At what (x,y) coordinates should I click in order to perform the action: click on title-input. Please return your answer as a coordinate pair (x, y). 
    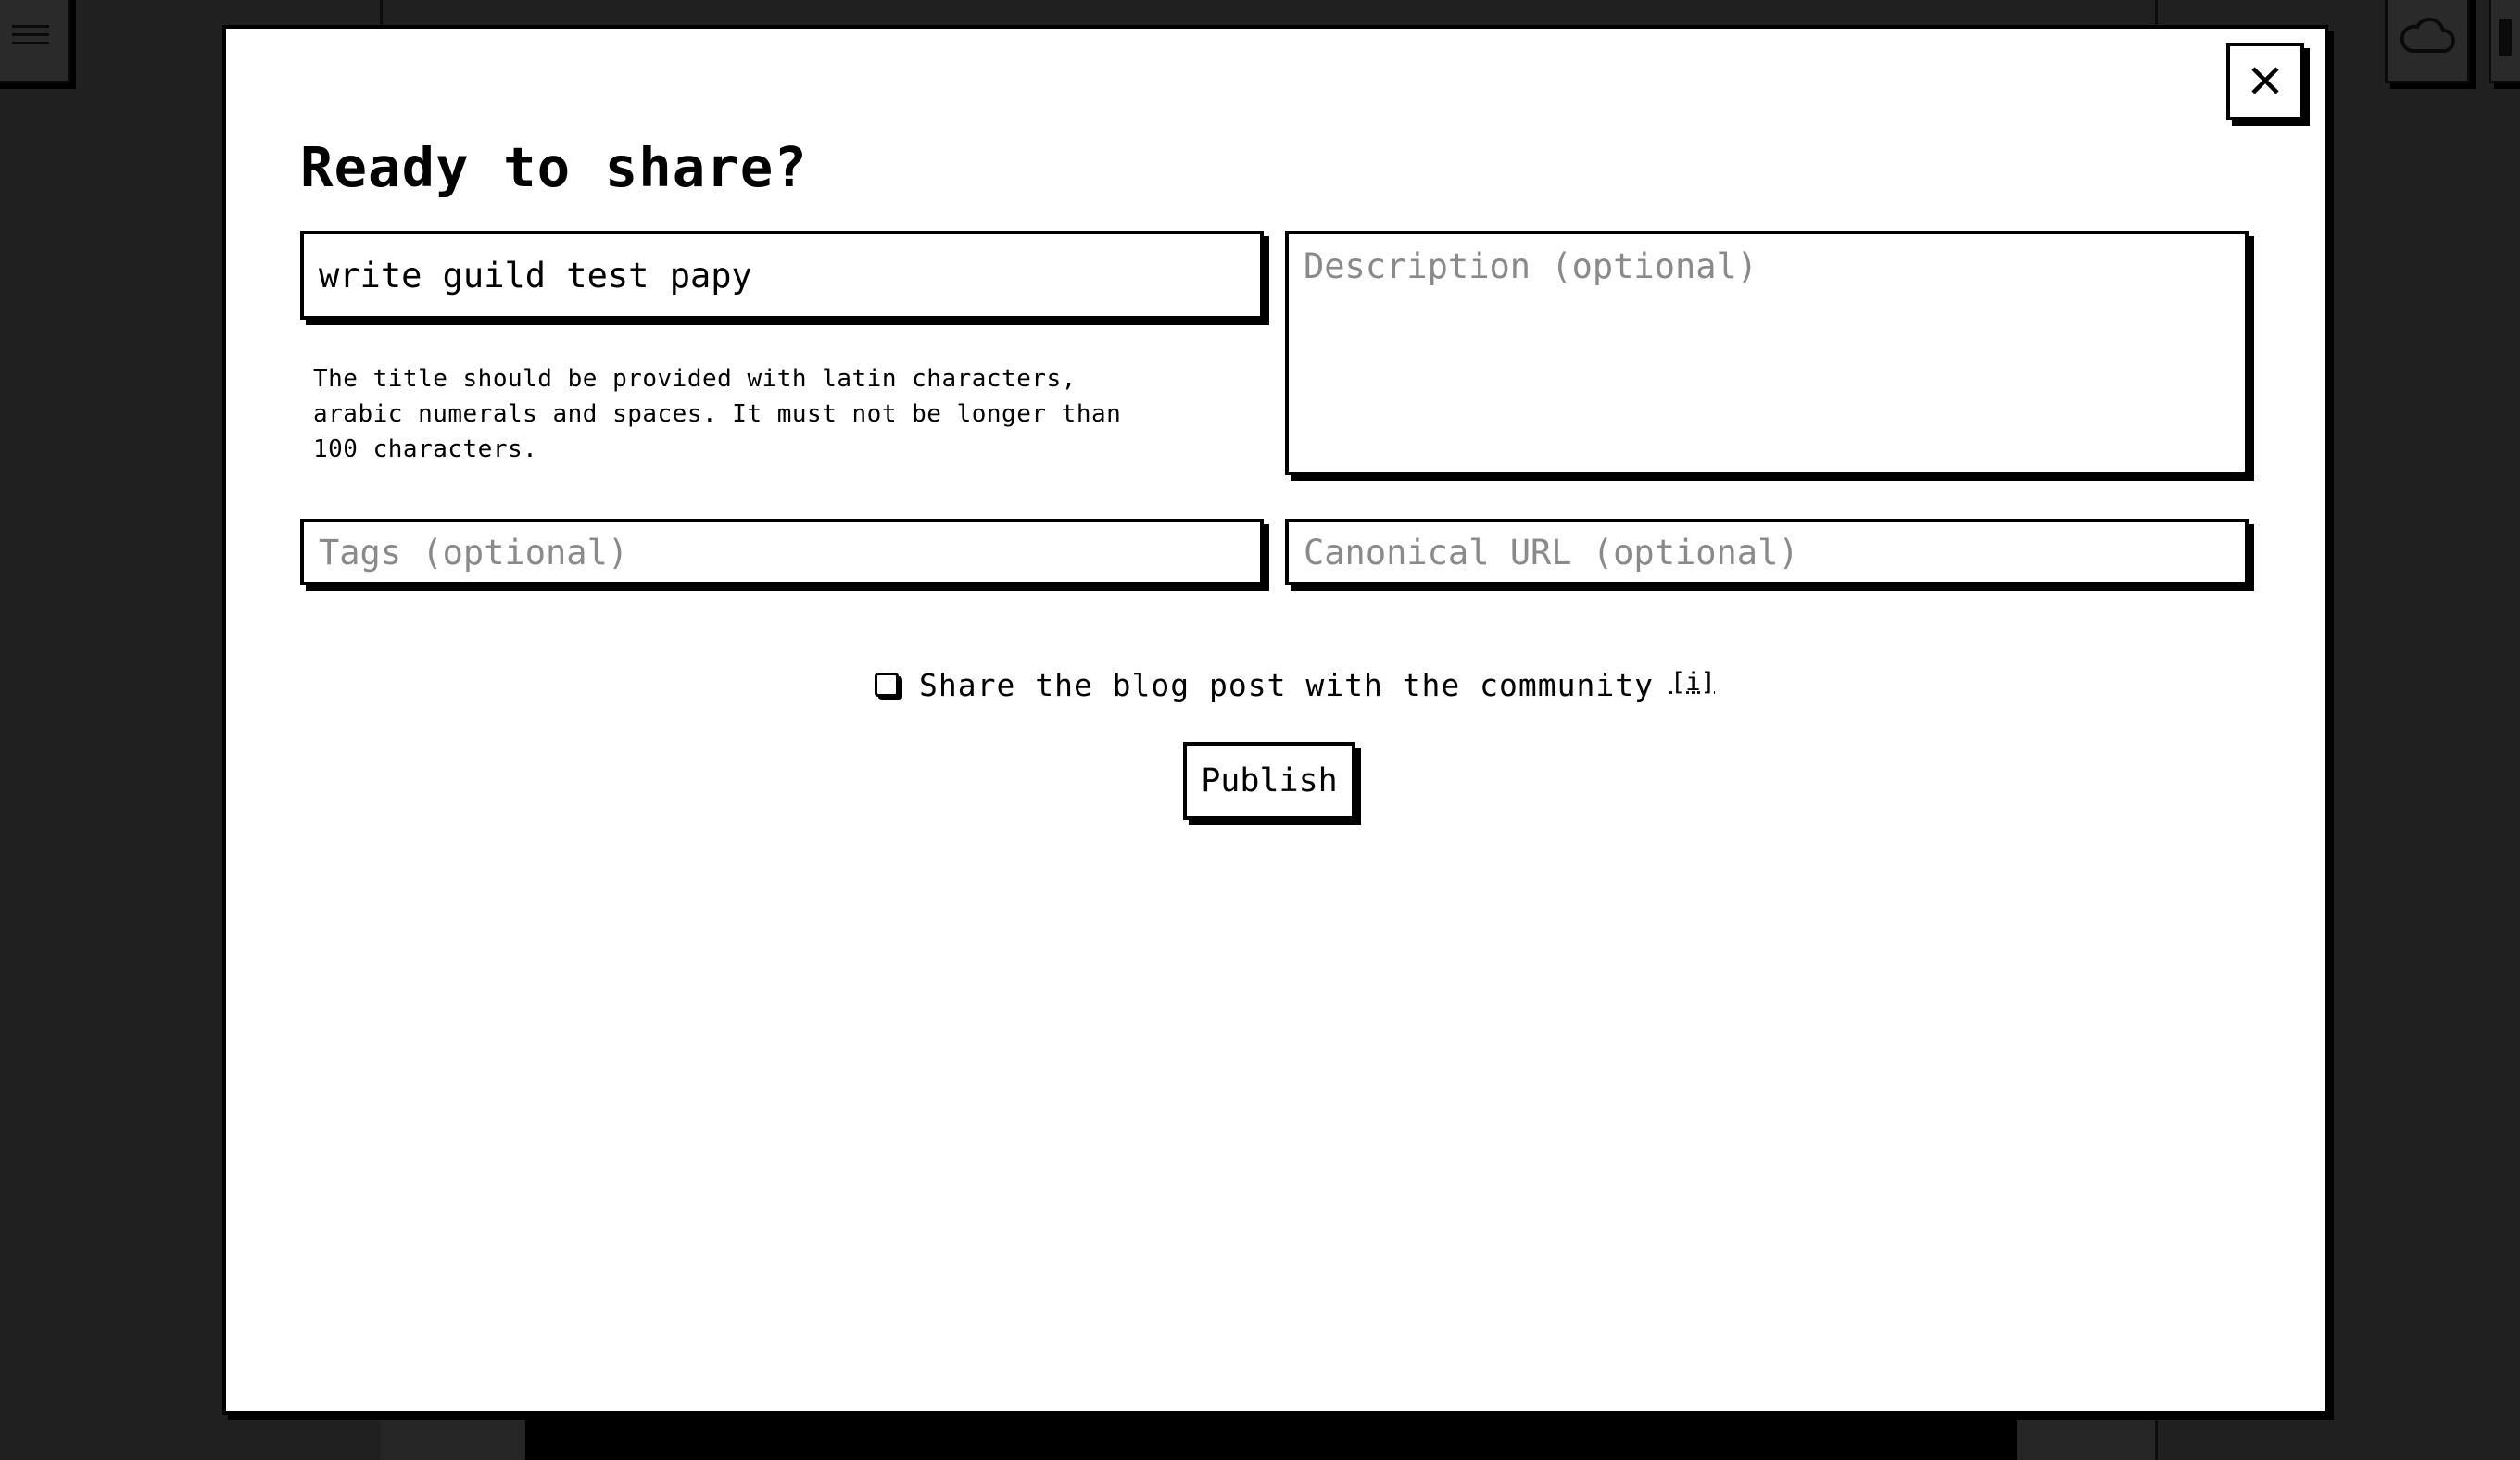
    Looking at the image, I should click on (782, 275).